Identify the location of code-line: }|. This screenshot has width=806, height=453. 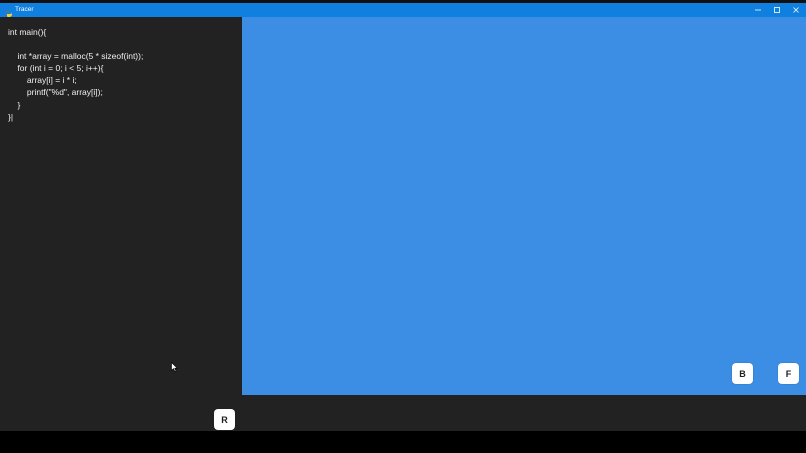
(11, 116).